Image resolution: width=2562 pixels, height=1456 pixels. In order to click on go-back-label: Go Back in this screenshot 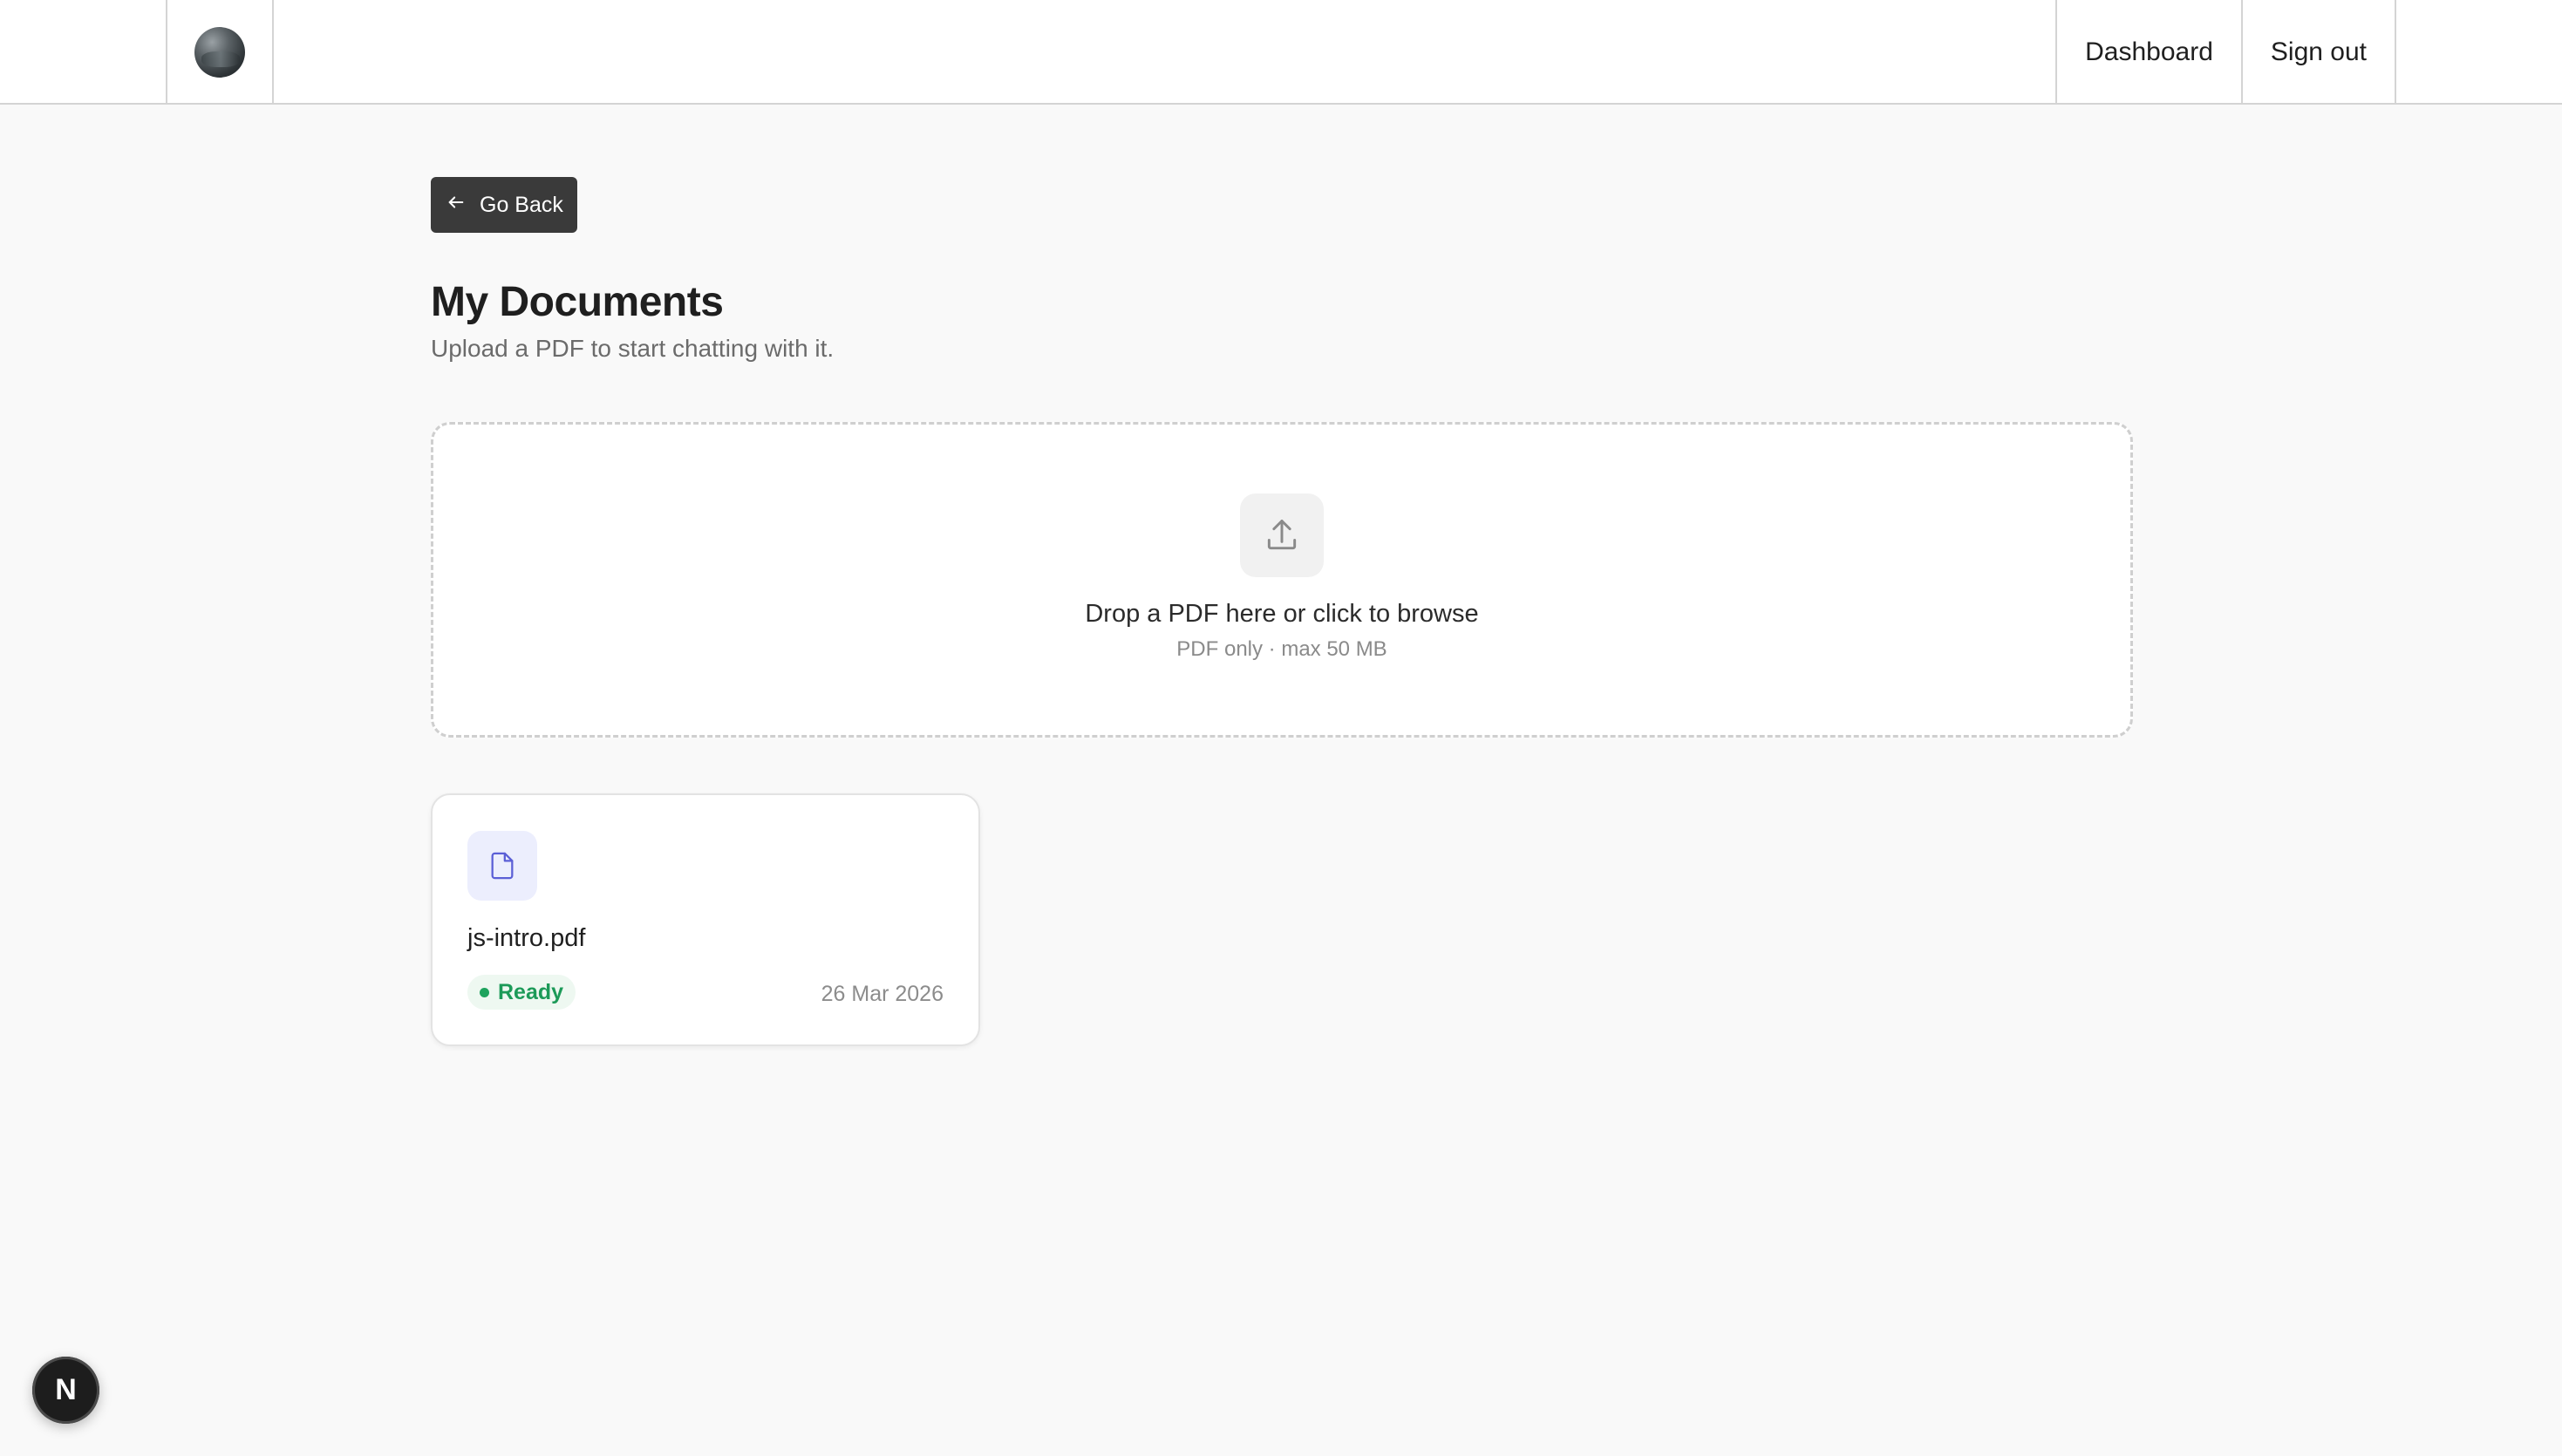, I will do `click(521, 204)`.